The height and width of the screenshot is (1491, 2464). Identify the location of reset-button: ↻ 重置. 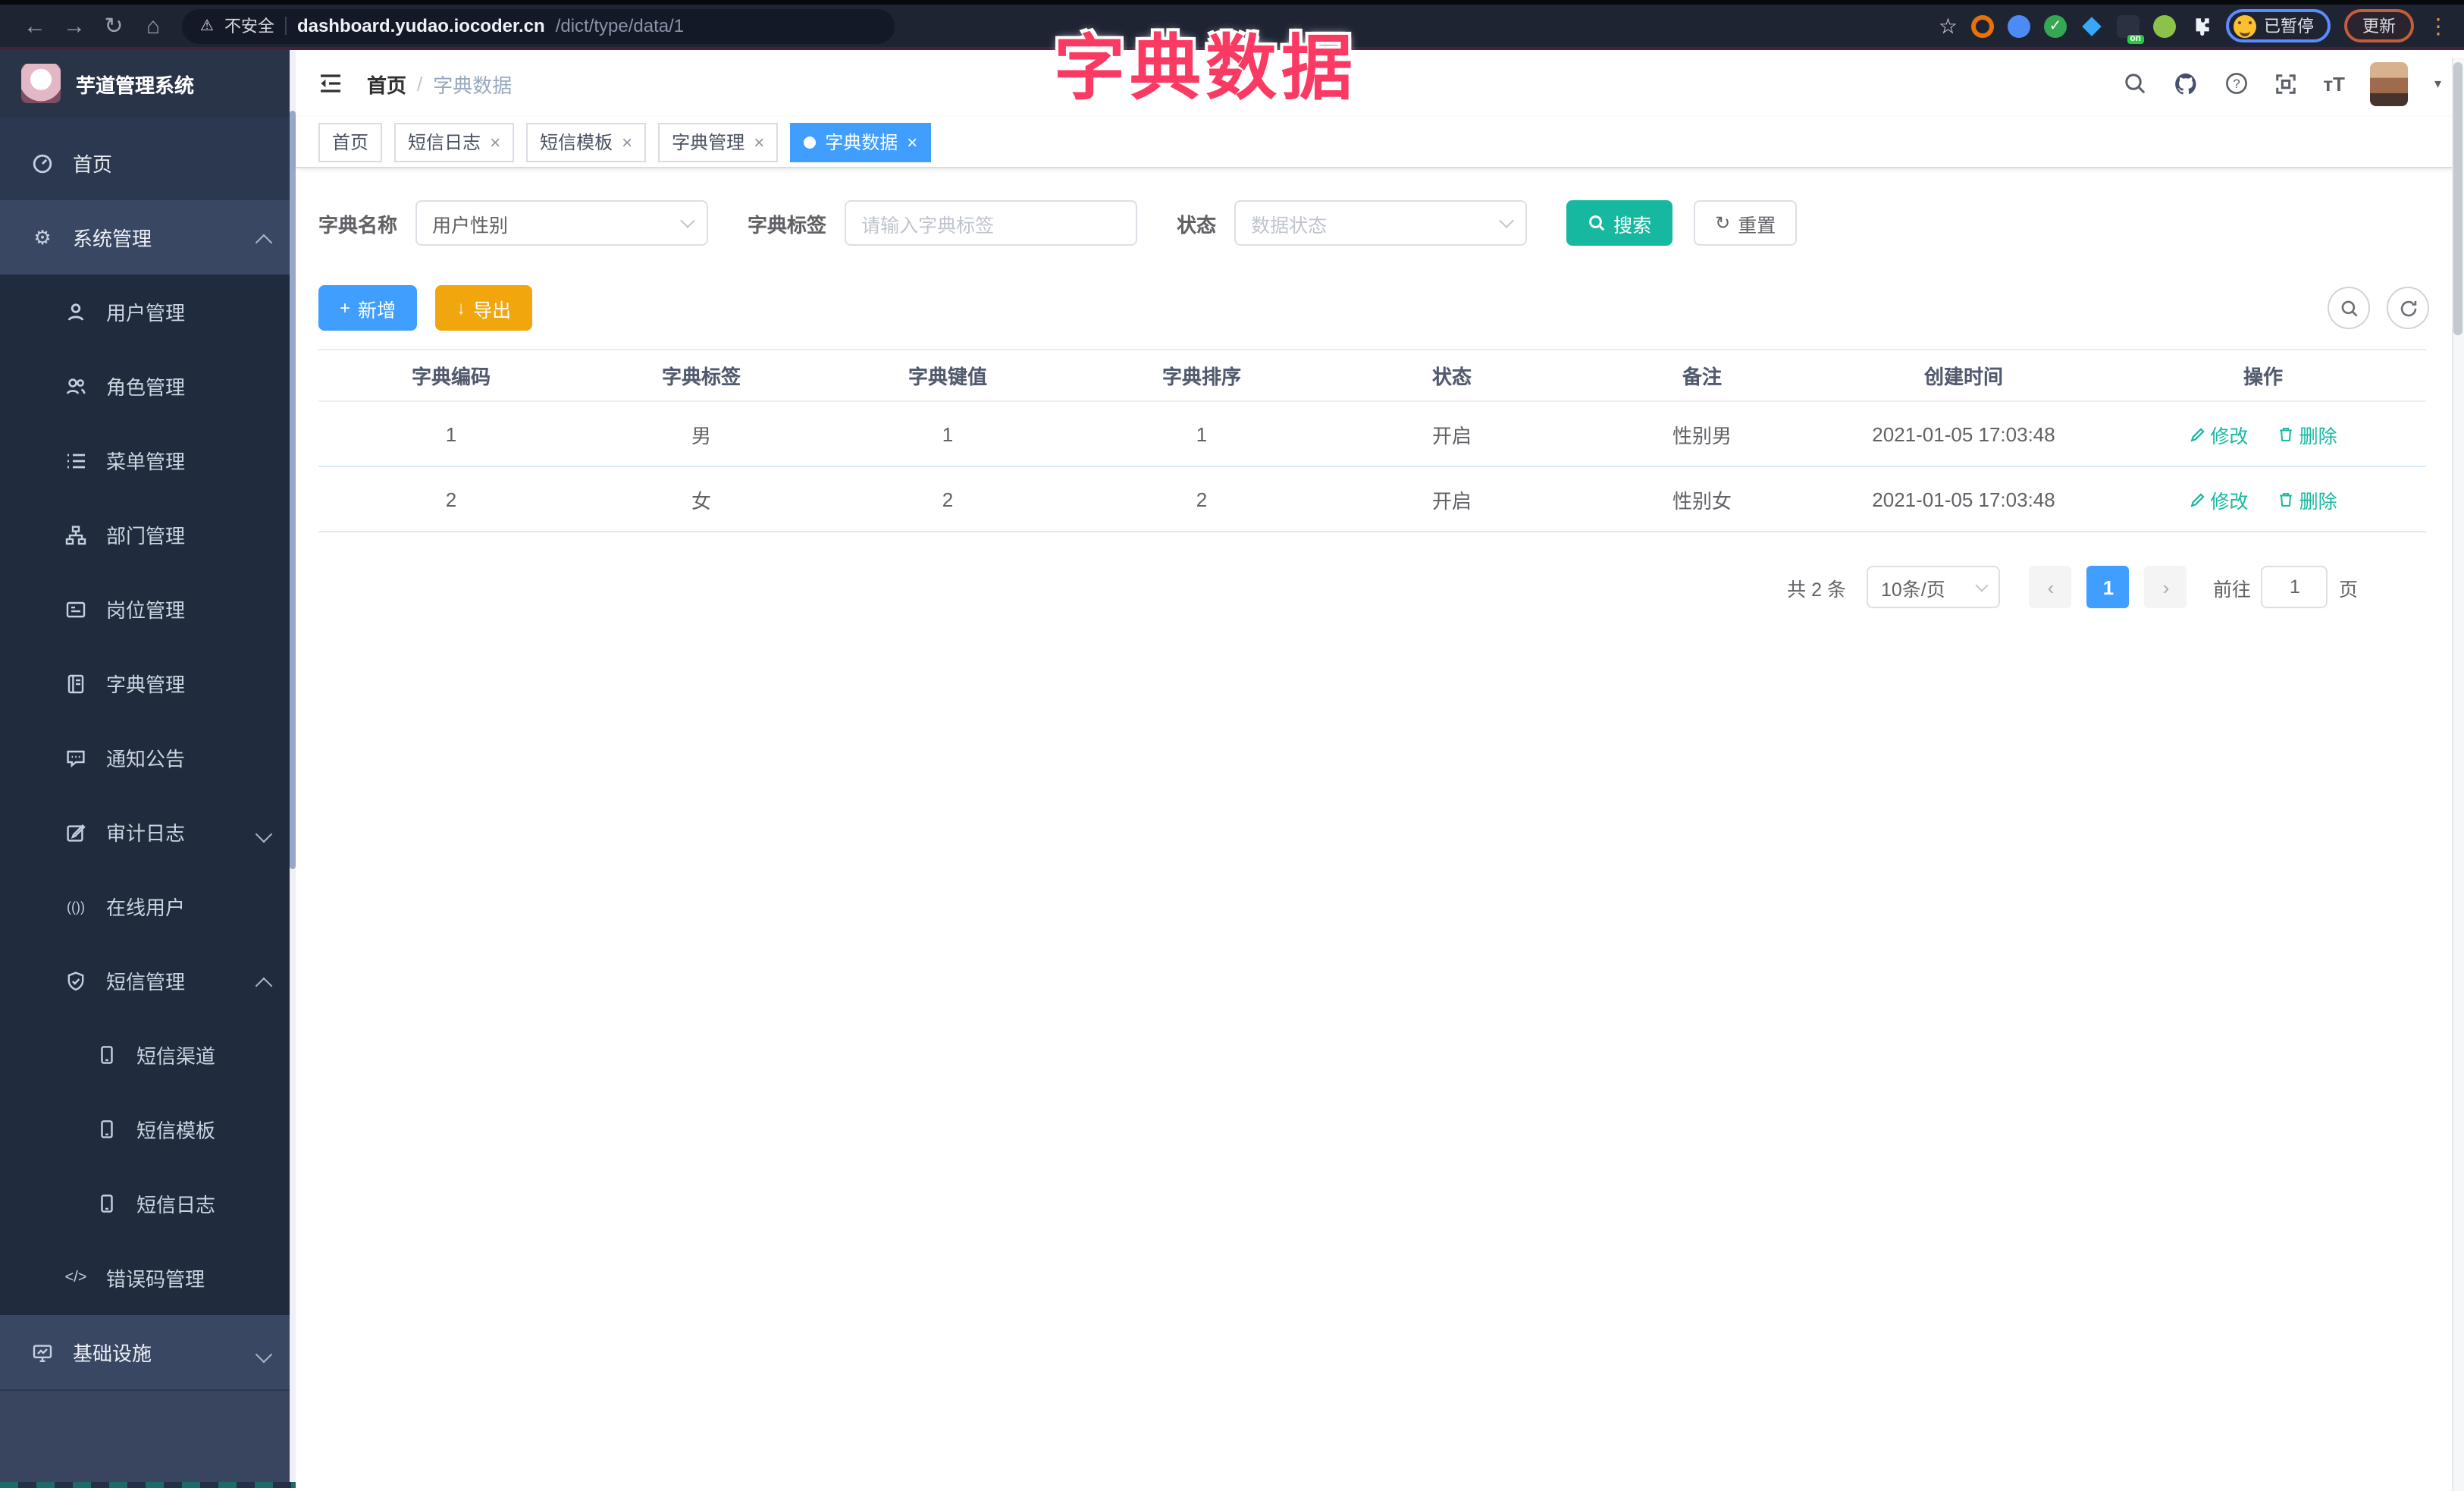
(1746, 223).